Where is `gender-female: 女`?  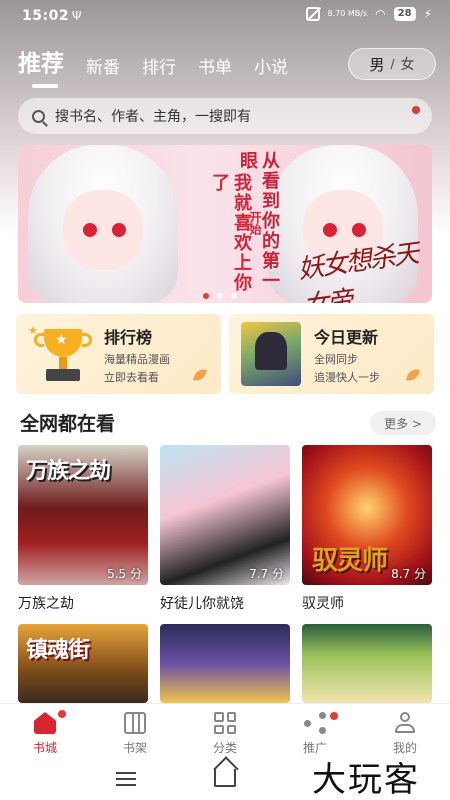
gender-female: 女 is located at coordinates (408, 64).